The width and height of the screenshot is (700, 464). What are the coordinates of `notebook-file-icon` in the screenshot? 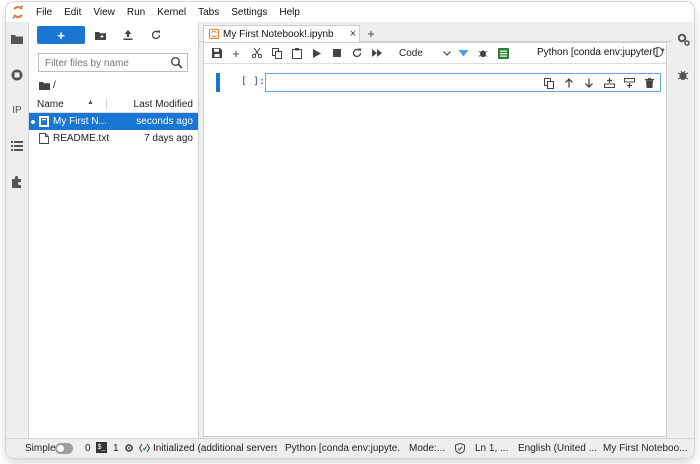 It's located at (44, 121).